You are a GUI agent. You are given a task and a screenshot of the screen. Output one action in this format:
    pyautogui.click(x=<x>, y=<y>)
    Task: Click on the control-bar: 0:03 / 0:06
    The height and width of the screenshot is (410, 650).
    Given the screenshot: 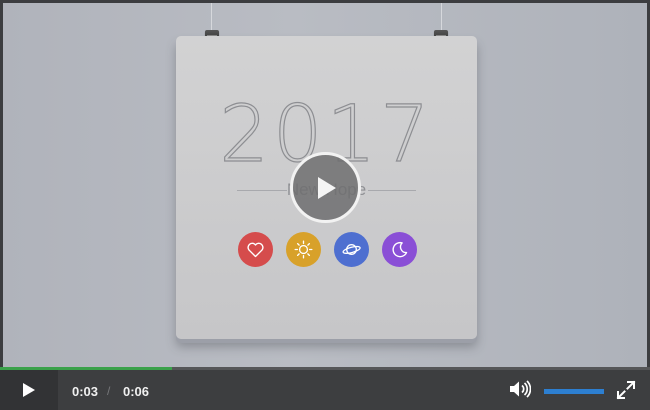 What is the action you would take?
    pyautogui.click(x=325, y=388)
    